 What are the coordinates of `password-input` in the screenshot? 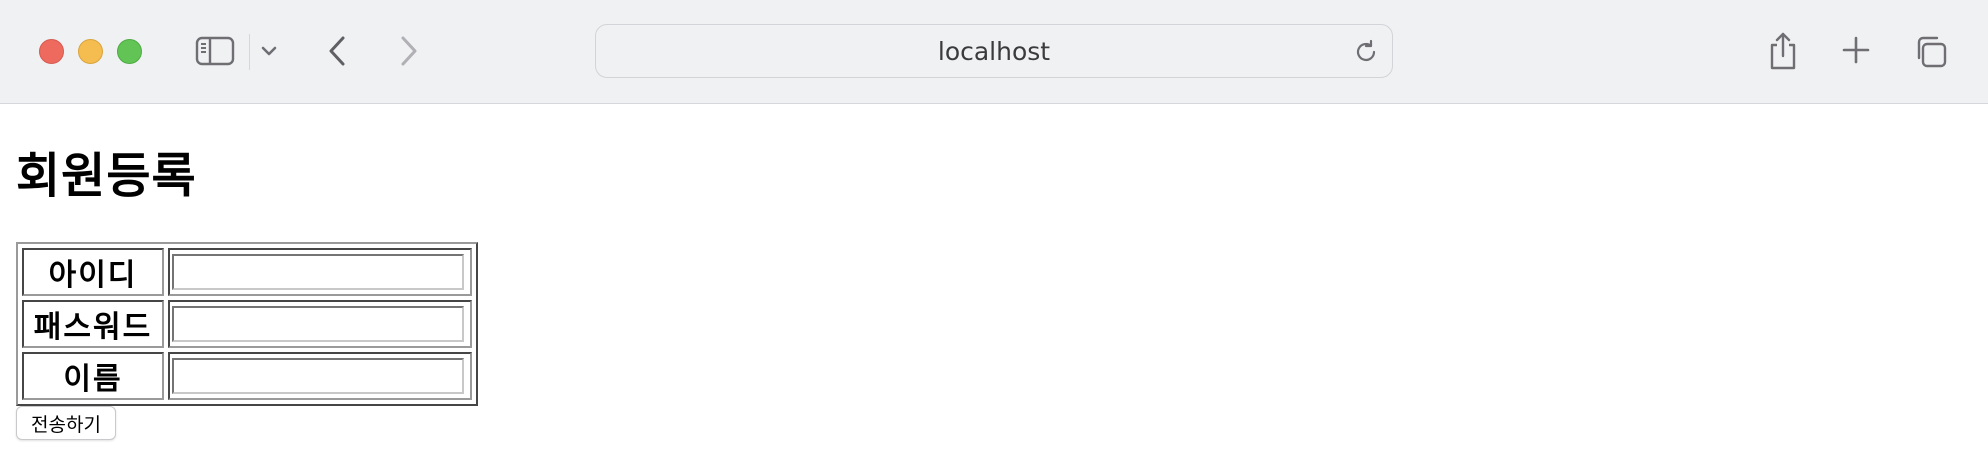 It's located at (318, 324).